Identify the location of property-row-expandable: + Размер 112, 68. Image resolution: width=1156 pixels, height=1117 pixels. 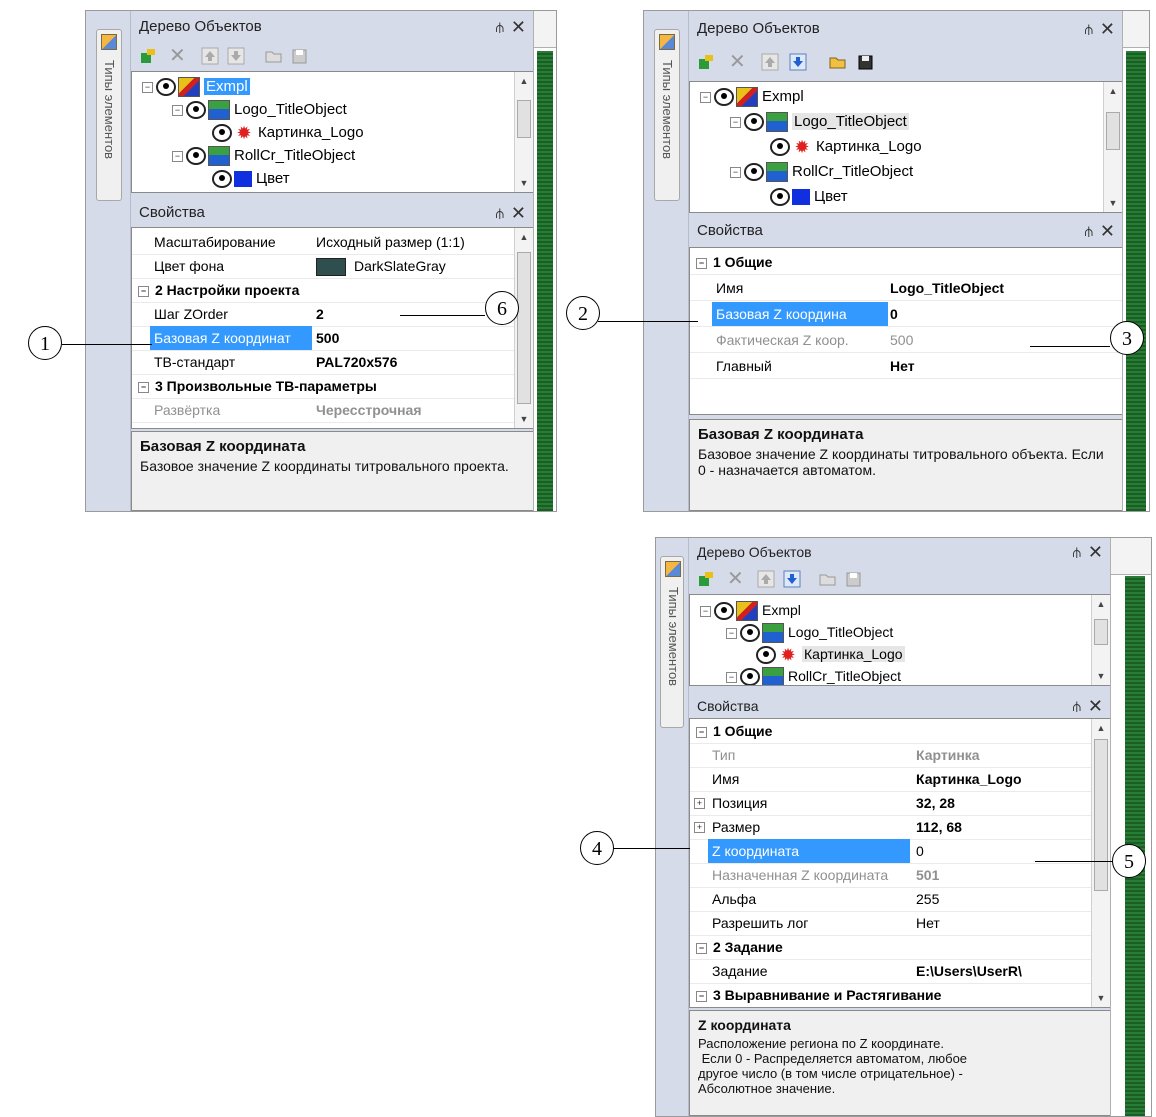
(891, 827).